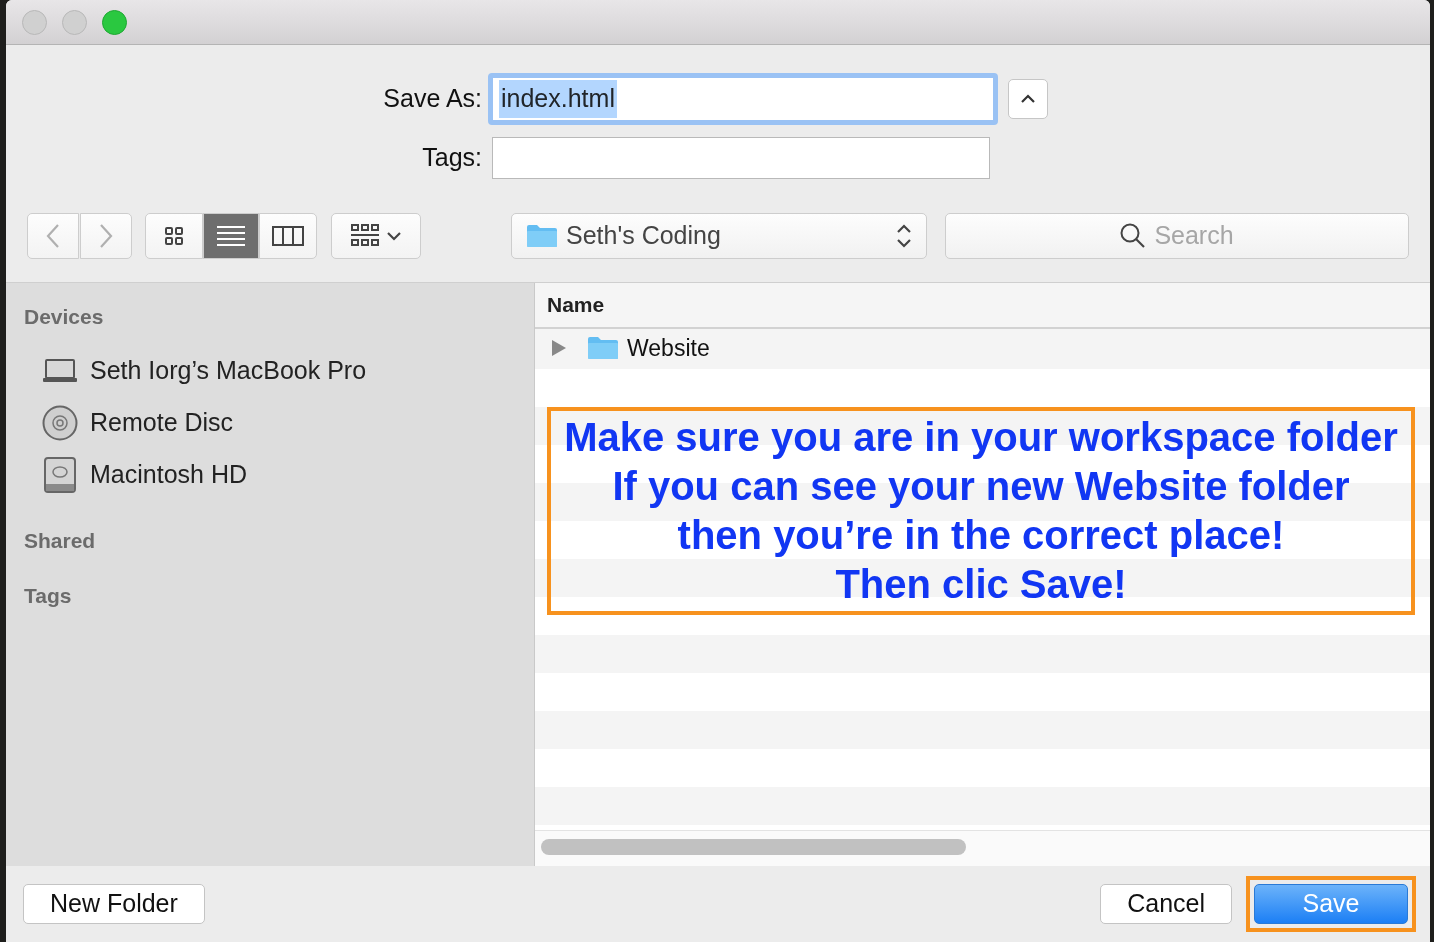 The image size is (1434, 942). I want to click on column-header: Name, so click(982, 306).